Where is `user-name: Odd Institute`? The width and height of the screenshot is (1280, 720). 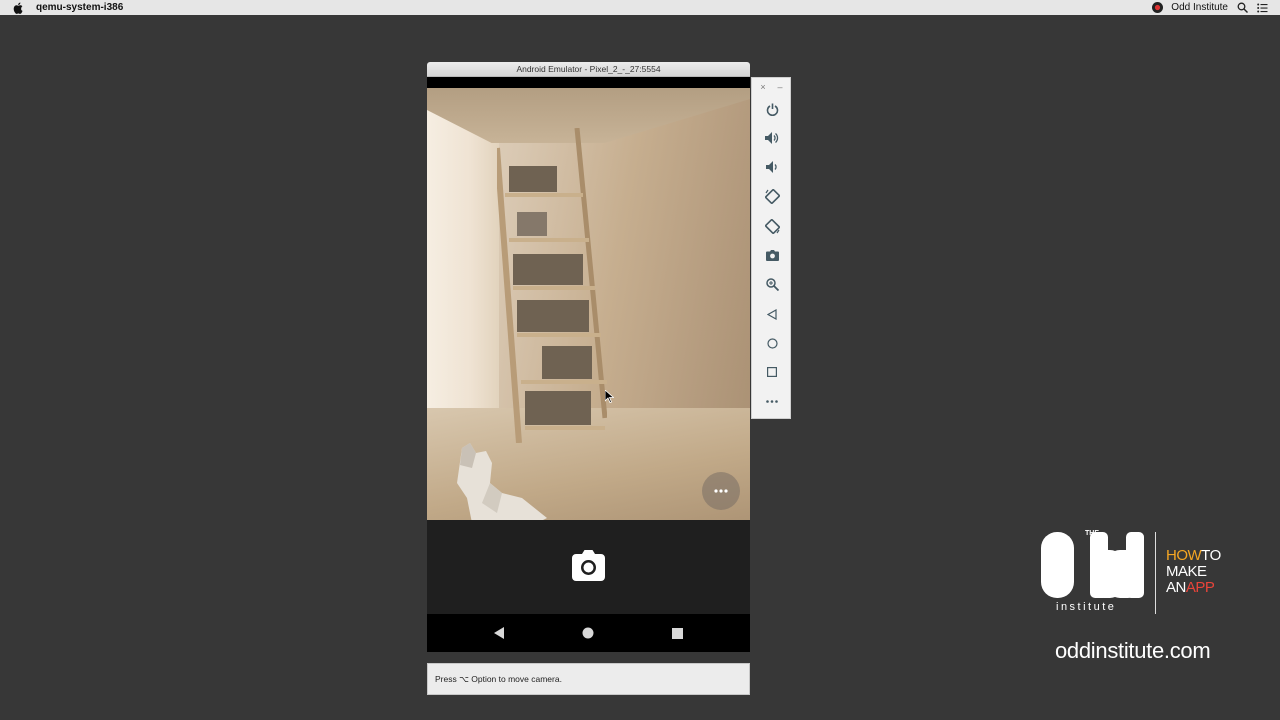
user-name: Odd Institute is located at coordinates (1199, 7).